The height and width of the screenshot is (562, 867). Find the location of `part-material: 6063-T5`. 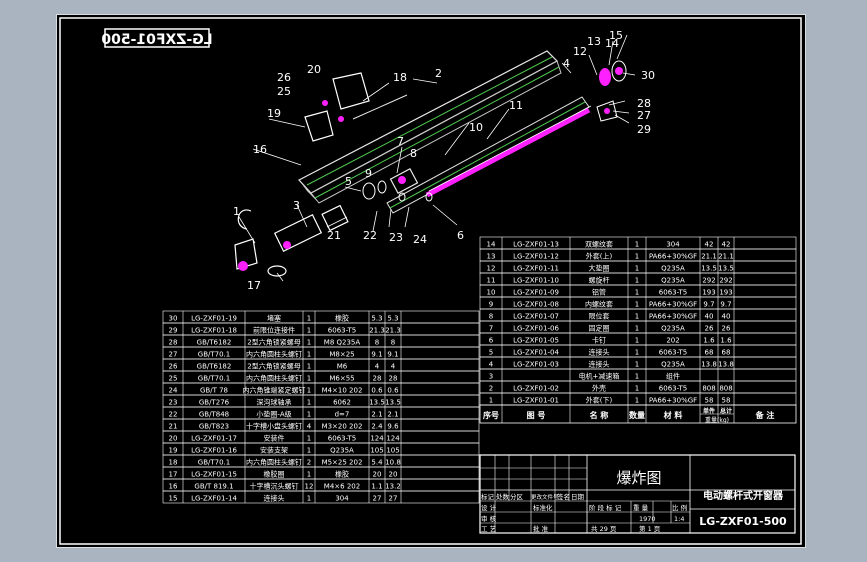

part-material: 6063-T5 is located at coordinates (342, 331).